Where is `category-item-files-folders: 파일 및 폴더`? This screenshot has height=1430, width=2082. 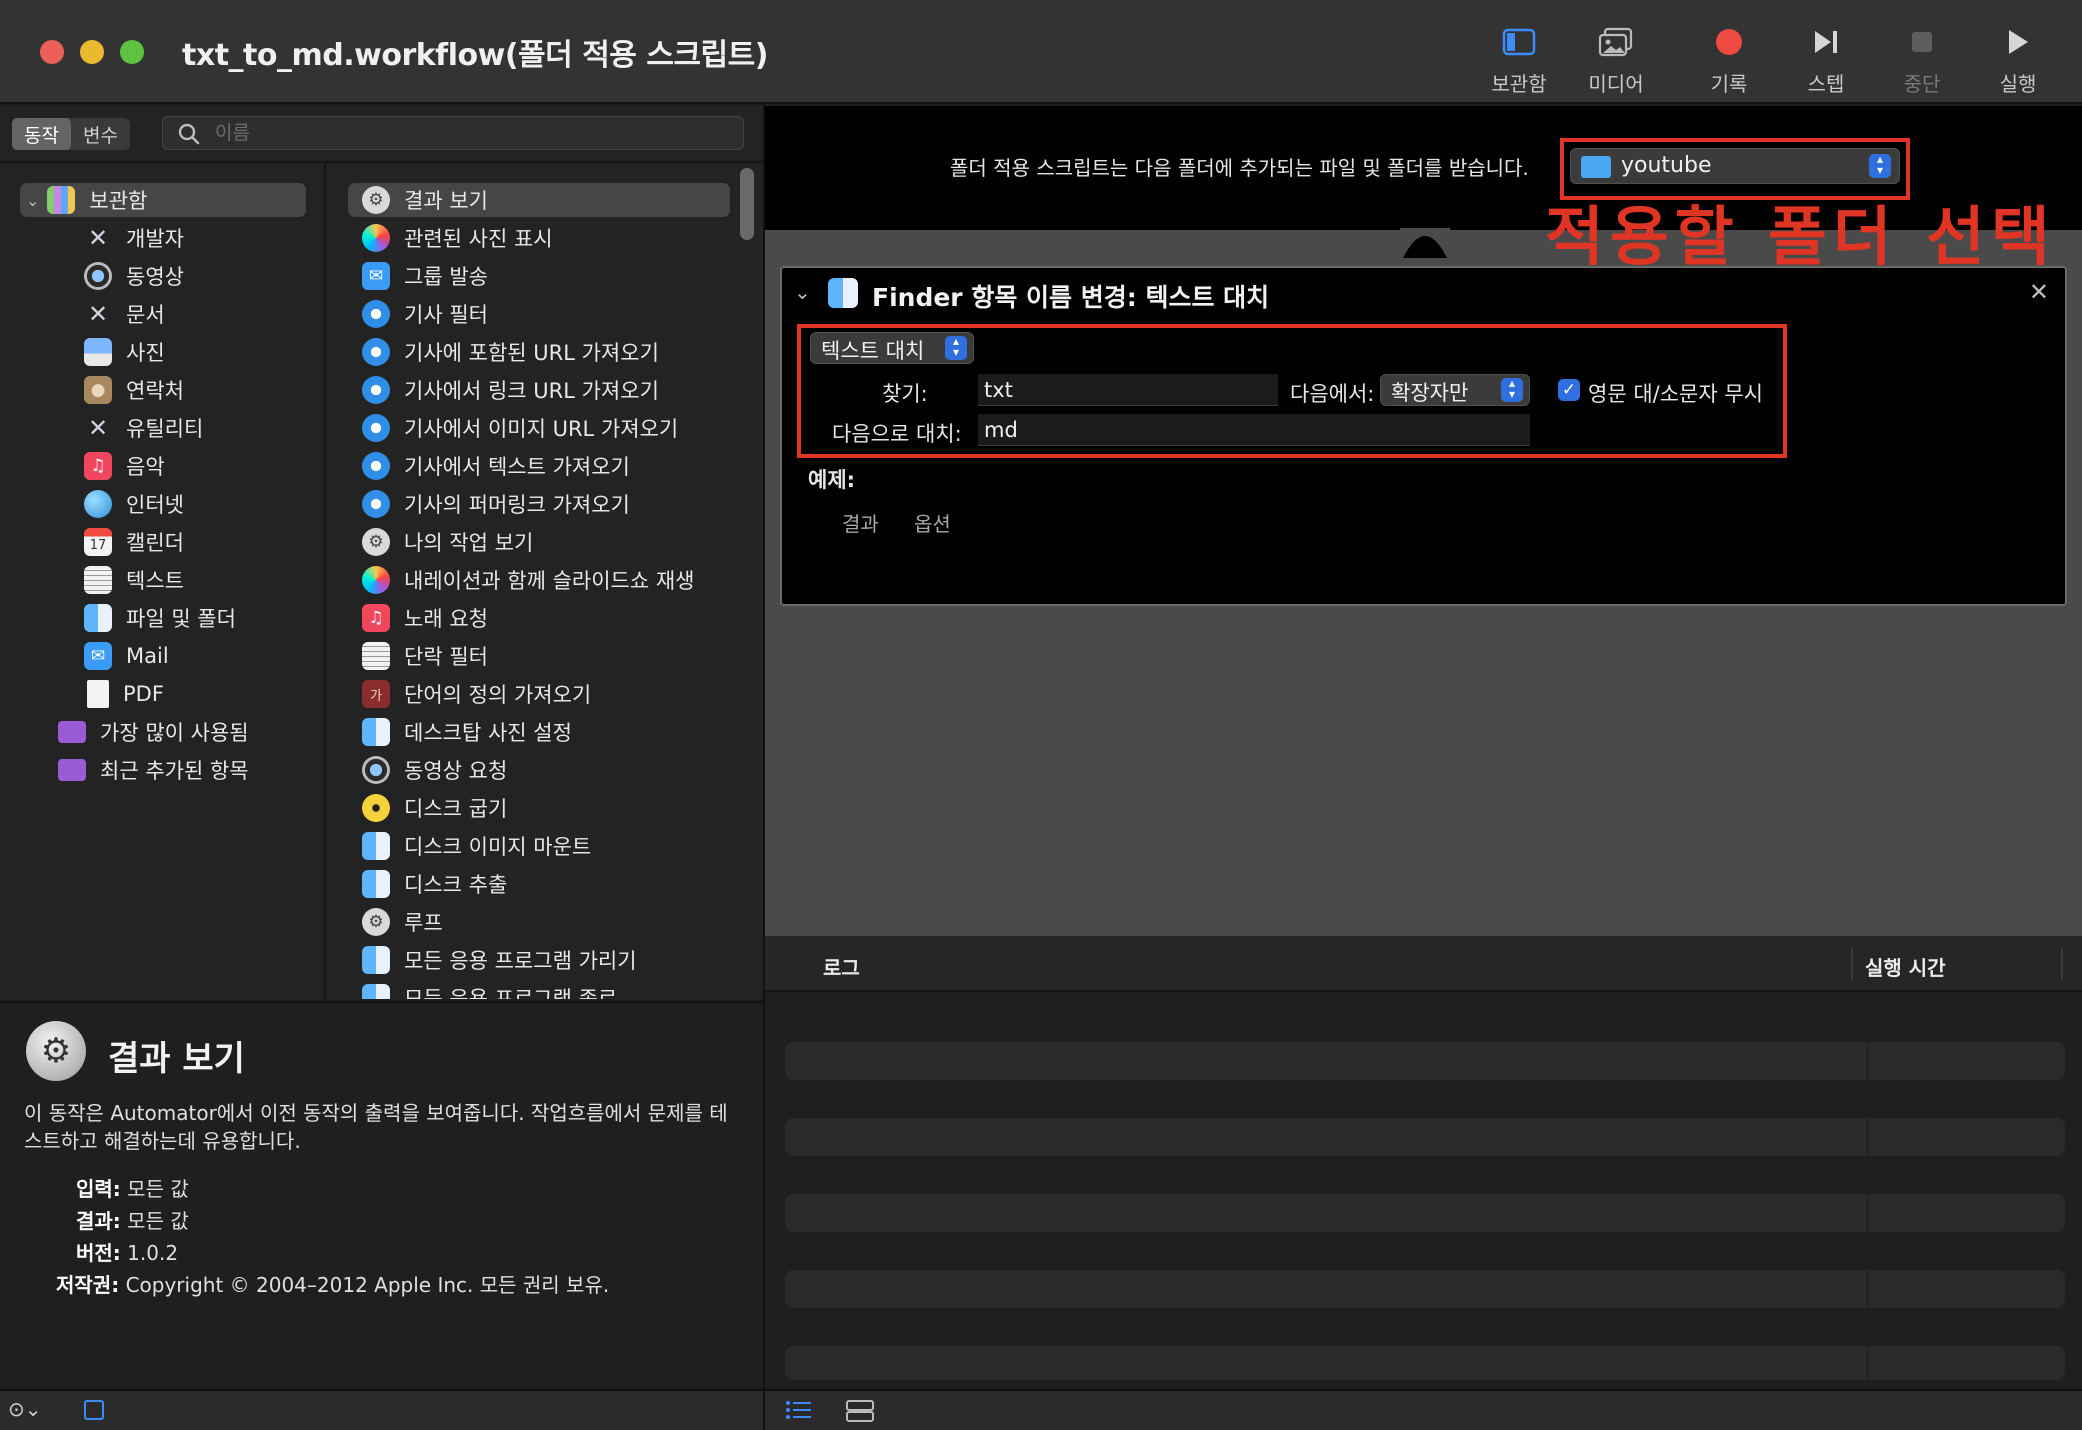
category-item-files-folders: 파일 및 폴더 is located at coordinates (160, 618).